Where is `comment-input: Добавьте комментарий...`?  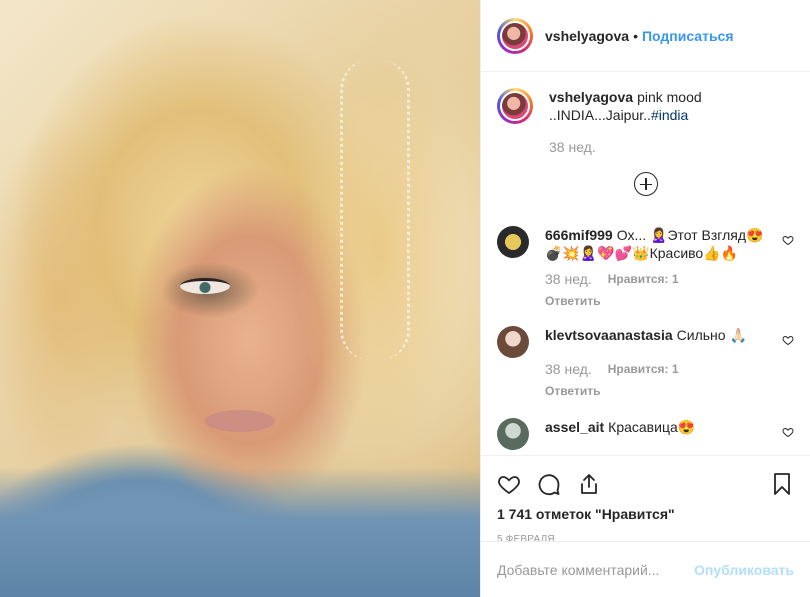
comment-input: Добавьте комментарий... is located at coordinates (595, 570).